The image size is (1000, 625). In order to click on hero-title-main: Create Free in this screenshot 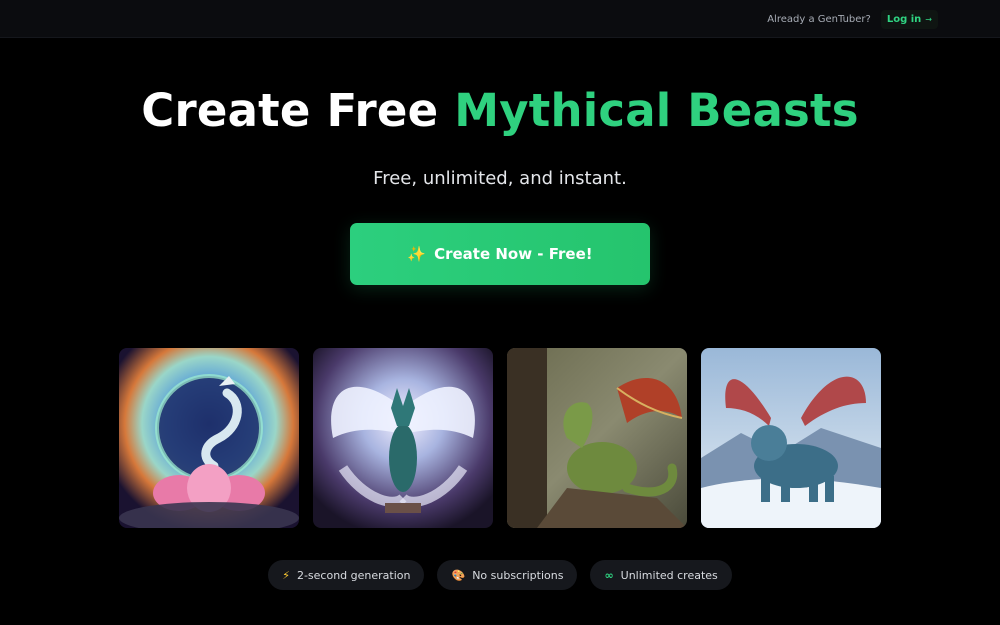, I will do `click(298, 110)`.